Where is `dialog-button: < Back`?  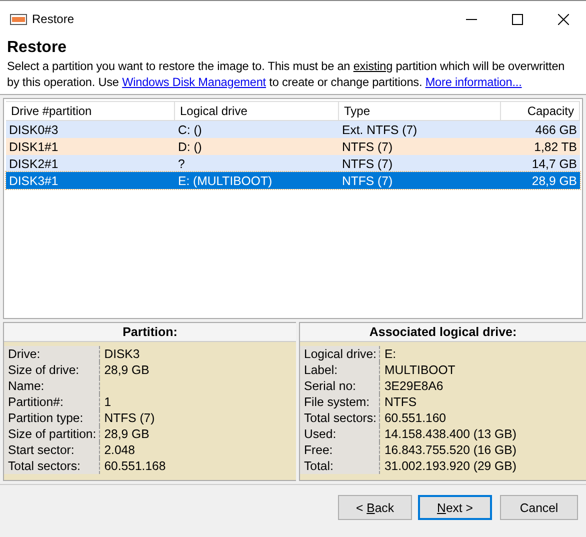
dialog-button: < Back is located at coordinates (375, 507).